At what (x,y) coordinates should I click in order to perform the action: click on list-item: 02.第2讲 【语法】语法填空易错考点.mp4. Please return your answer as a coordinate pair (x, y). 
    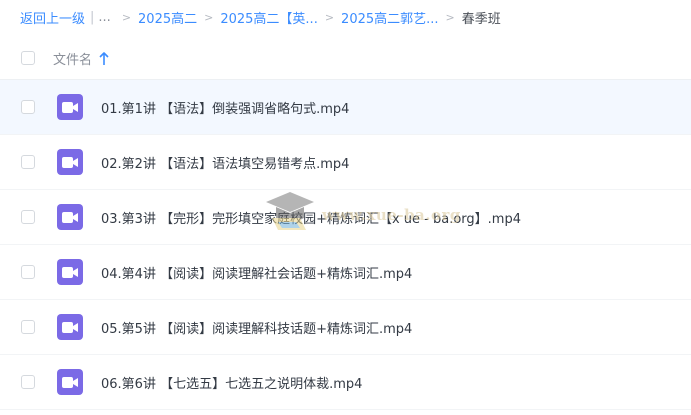
    Looking at the image, I should click on (345, 162).